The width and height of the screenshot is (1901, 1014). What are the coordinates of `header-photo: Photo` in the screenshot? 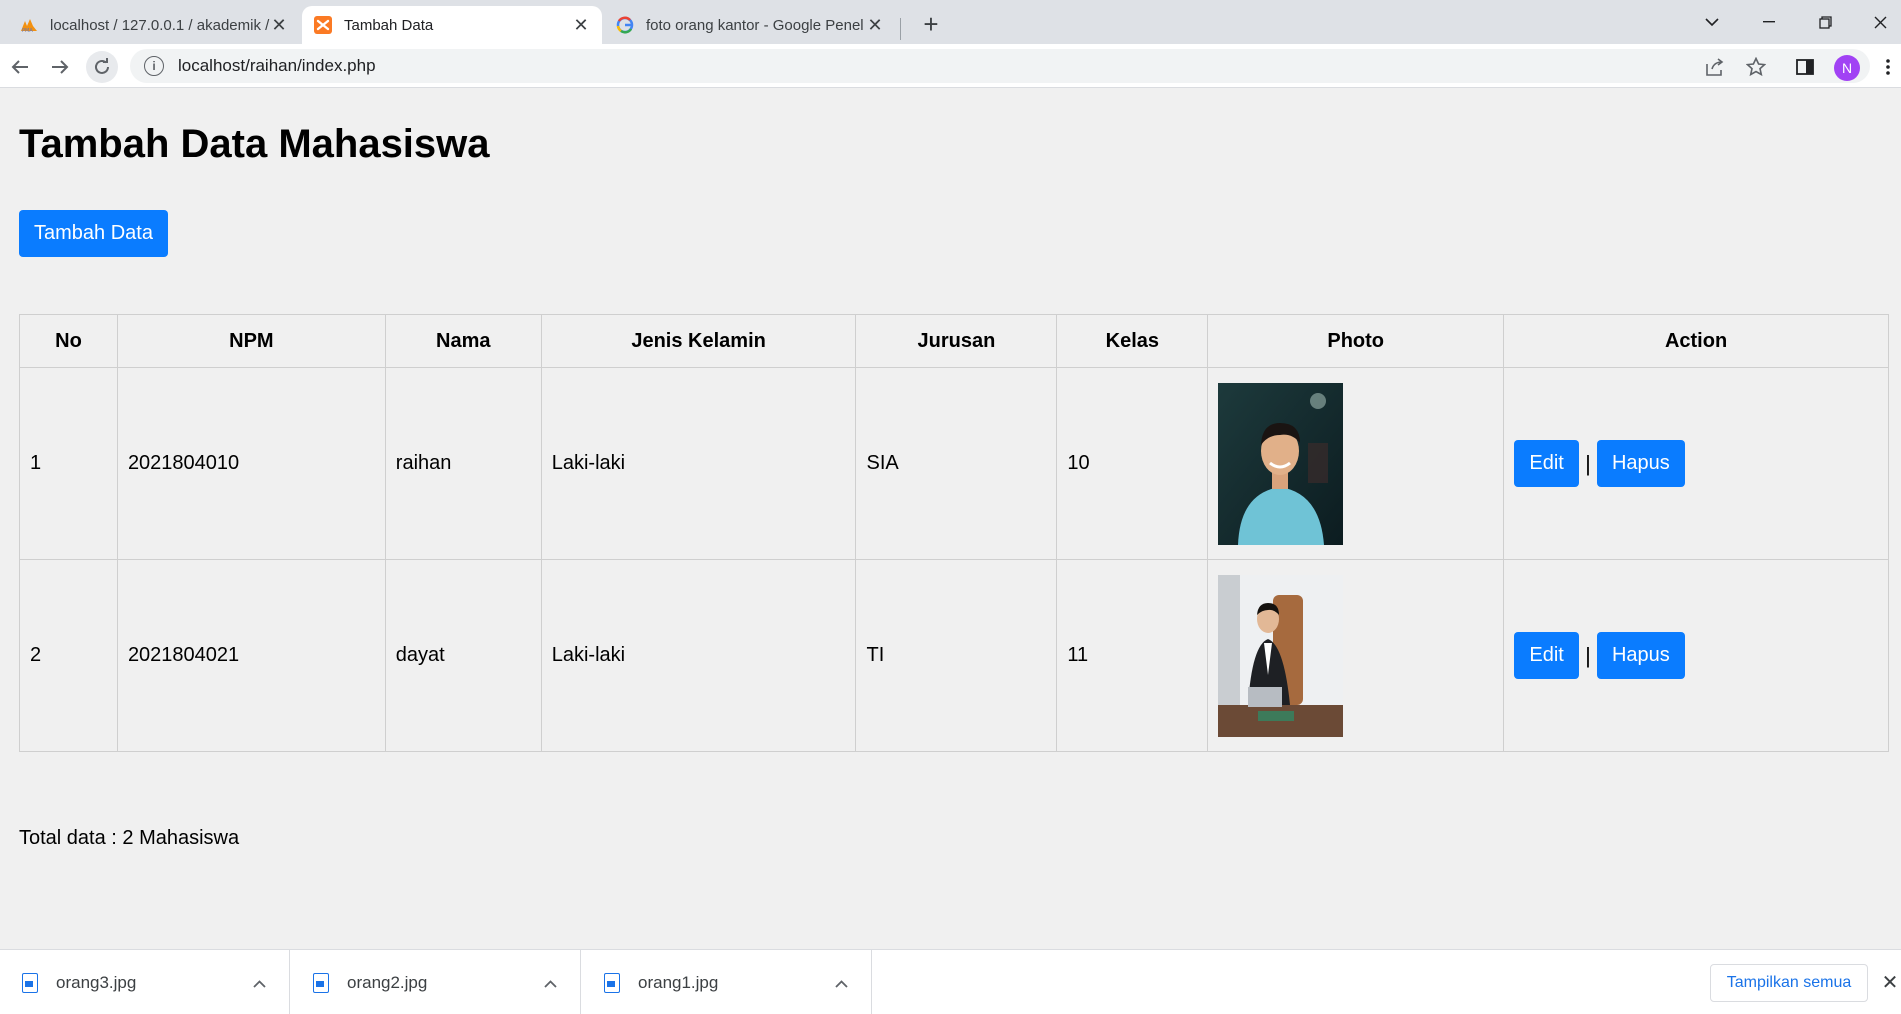 It's located at (1356, 341).